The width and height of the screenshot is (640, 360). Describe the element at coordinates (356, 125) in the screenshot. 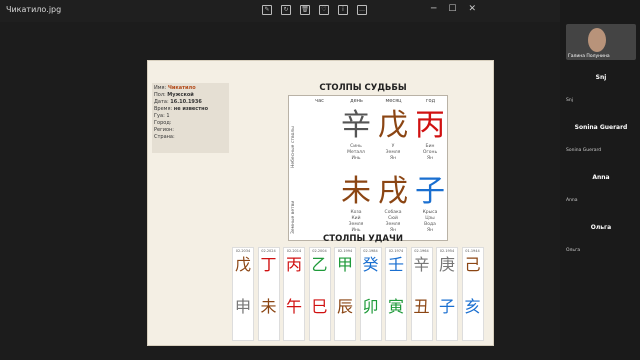

I see `pillar-character: 辛` at that location.